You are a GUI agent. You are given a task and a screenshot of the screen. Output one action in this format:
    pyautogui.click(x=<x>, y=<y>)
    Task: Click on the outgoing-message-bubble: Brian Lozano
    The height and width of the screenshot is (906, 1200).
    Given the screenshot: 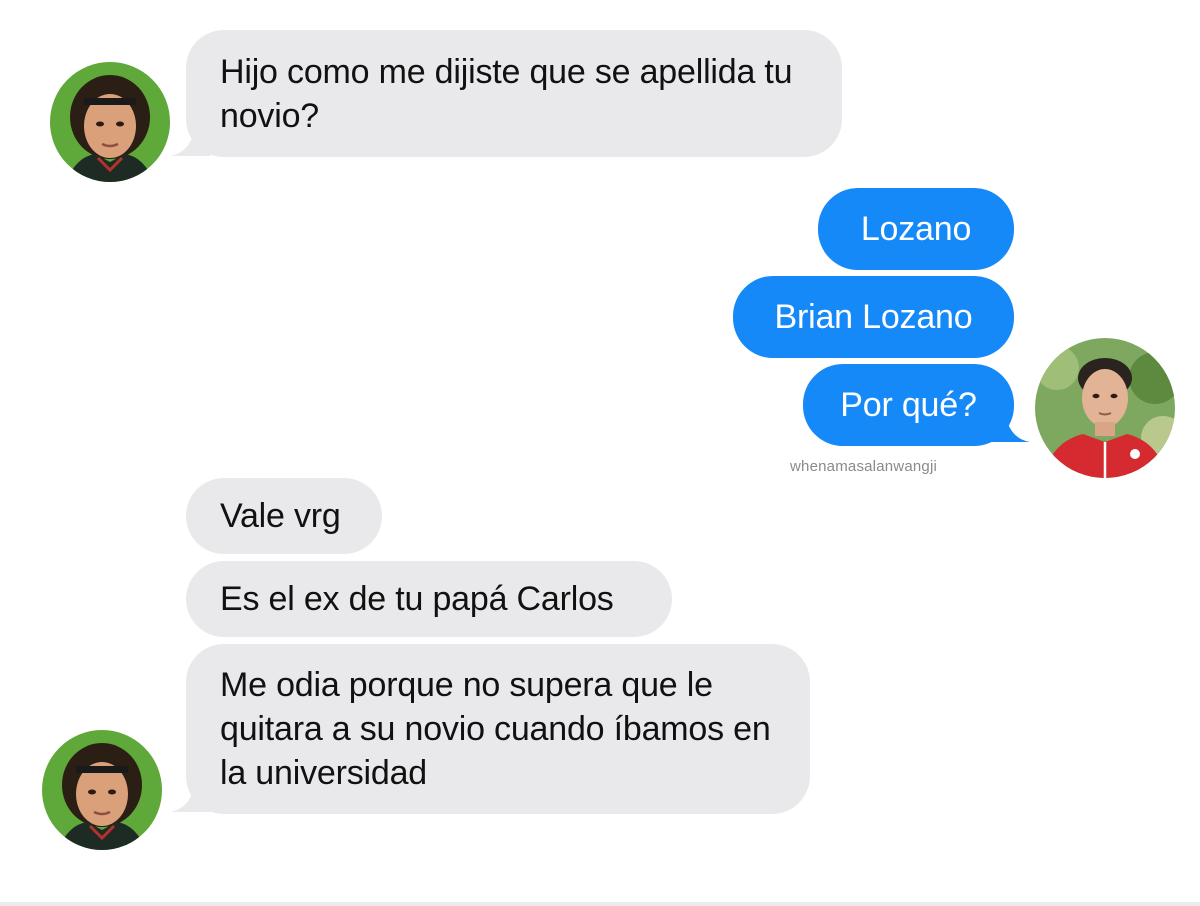 What is the action you would take?
    pyautogui.click(x=873, y=317)
    